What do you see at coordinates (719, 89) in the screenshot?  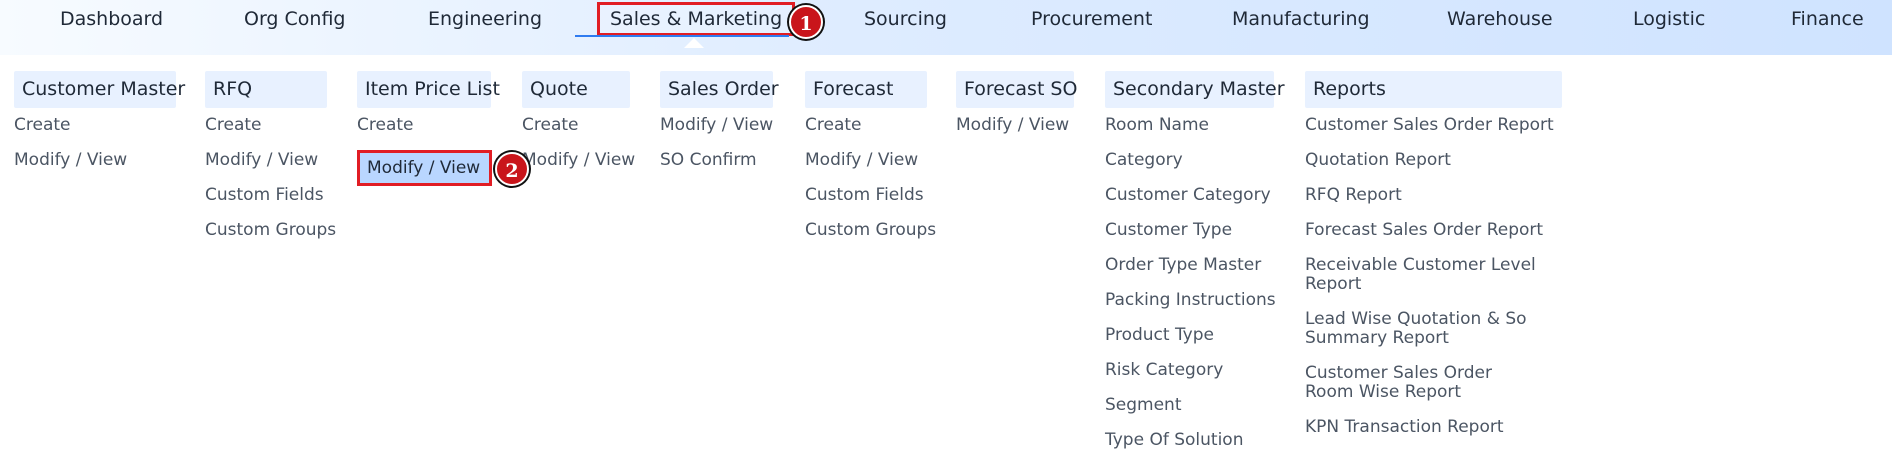 I see `sales-order-header: Sales Order` at bounding box center [719, 89].